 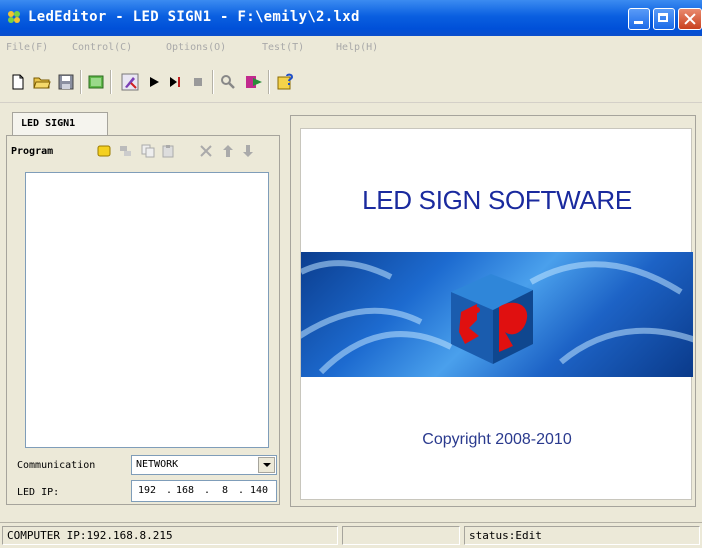 What do you see at coordinates (96, 82) in the screenshot?
I see `preview-icon` at bounding box center [96, 82].